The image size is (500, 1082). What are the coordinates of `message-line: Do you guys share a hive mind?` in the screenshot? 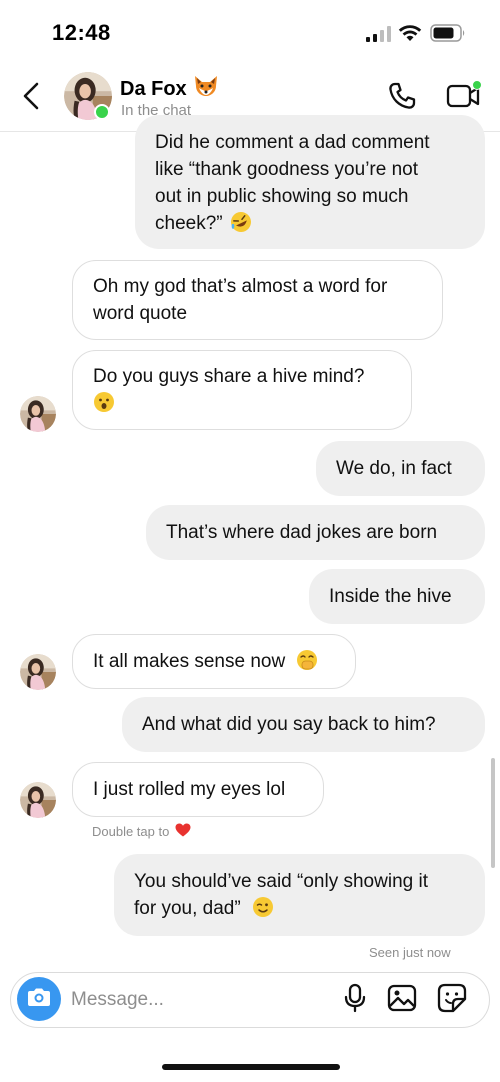 It's located at (229, 376).